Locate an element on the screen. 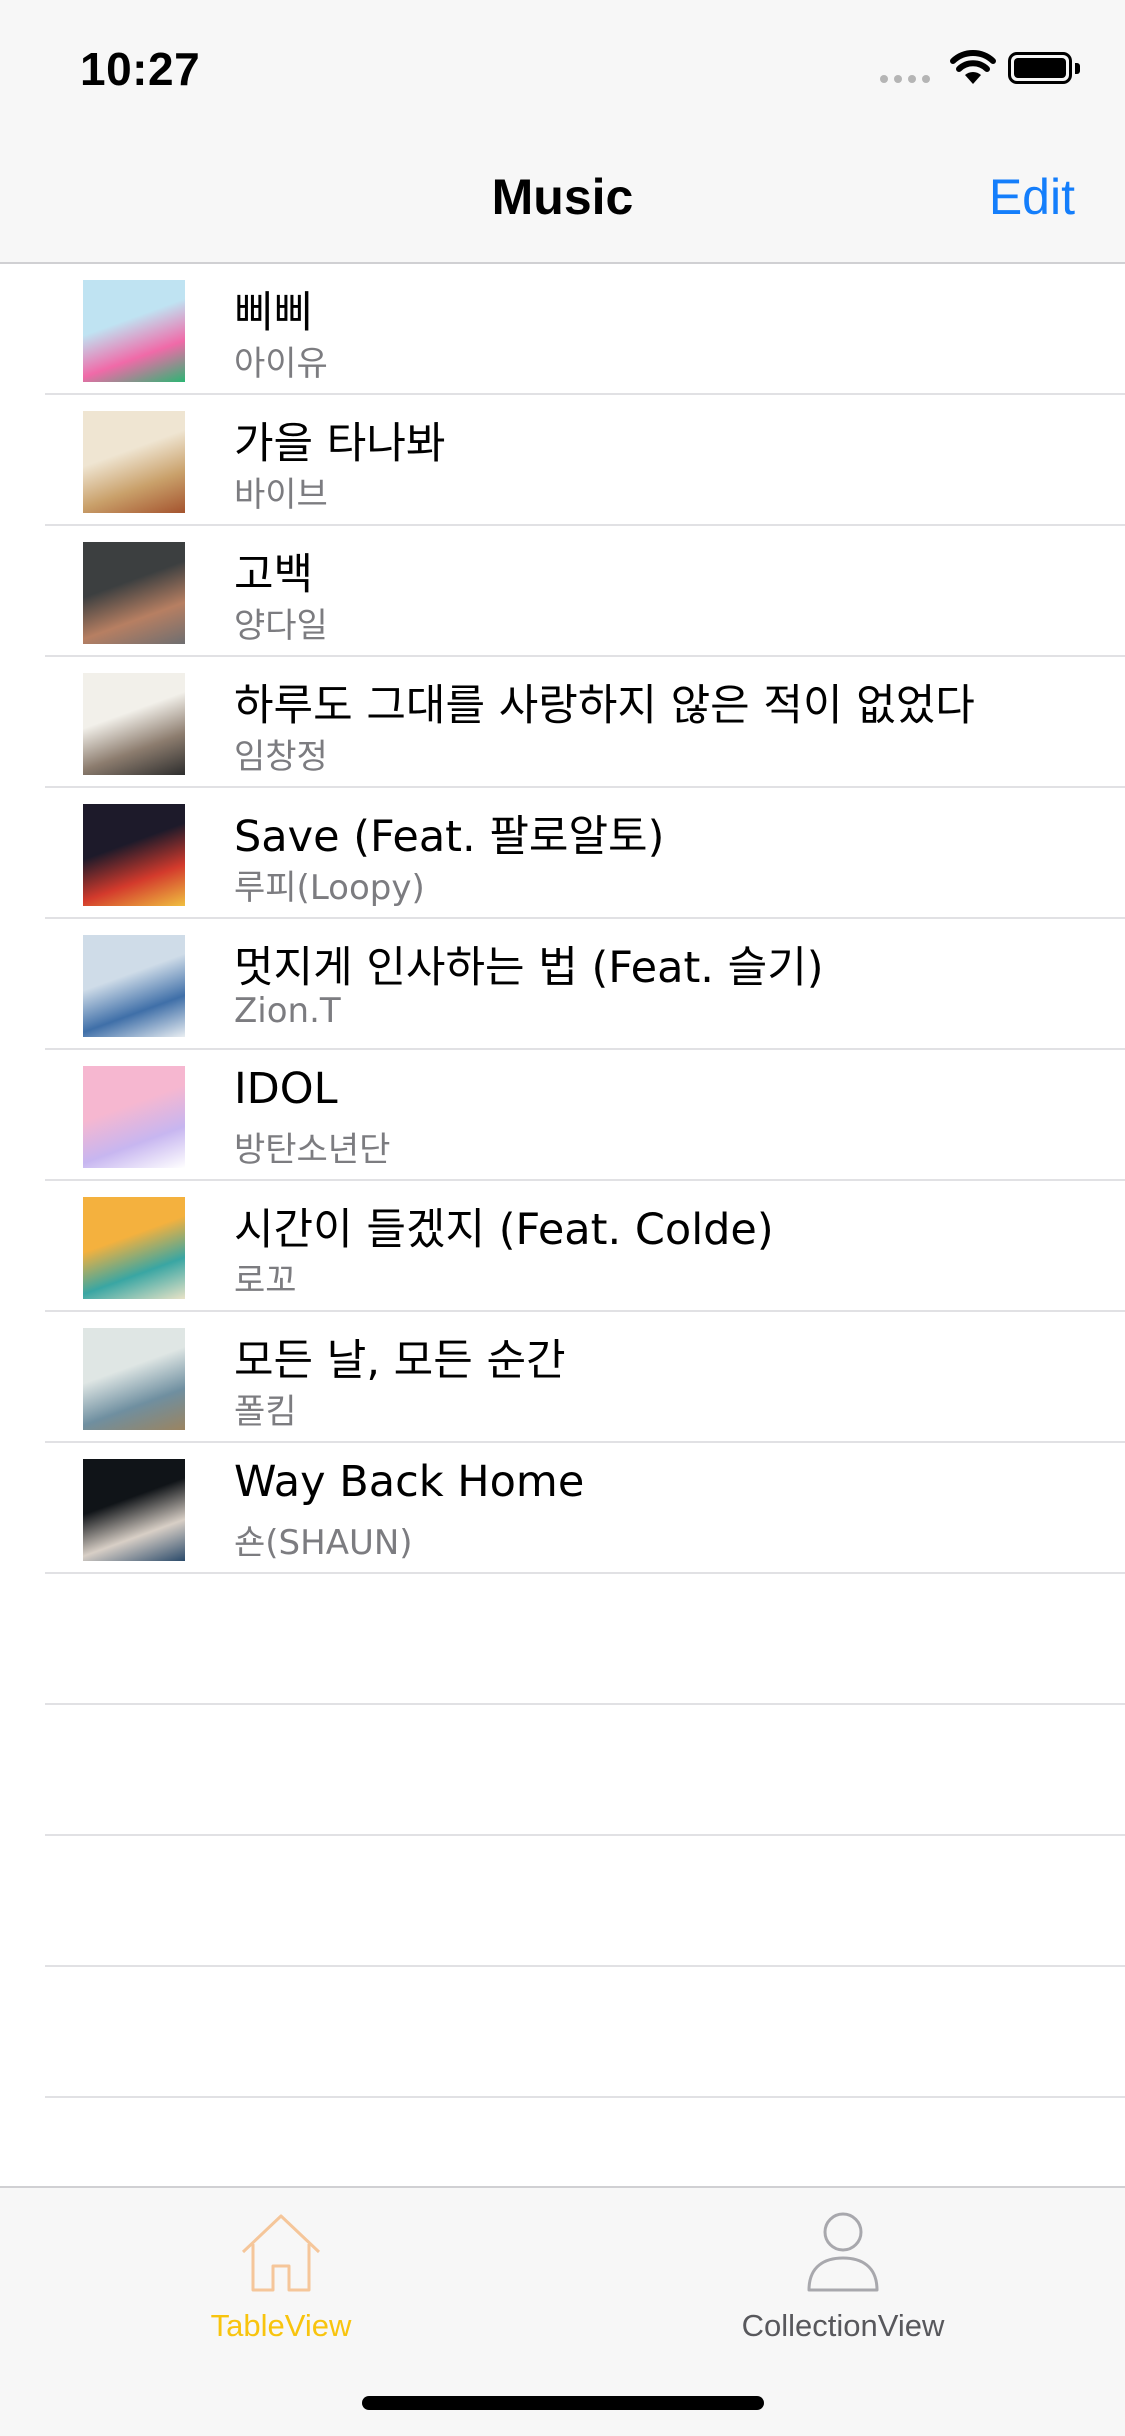 This screenshot has width=1125, height=2436. wifi-icon is located at coordinates (973, 67).